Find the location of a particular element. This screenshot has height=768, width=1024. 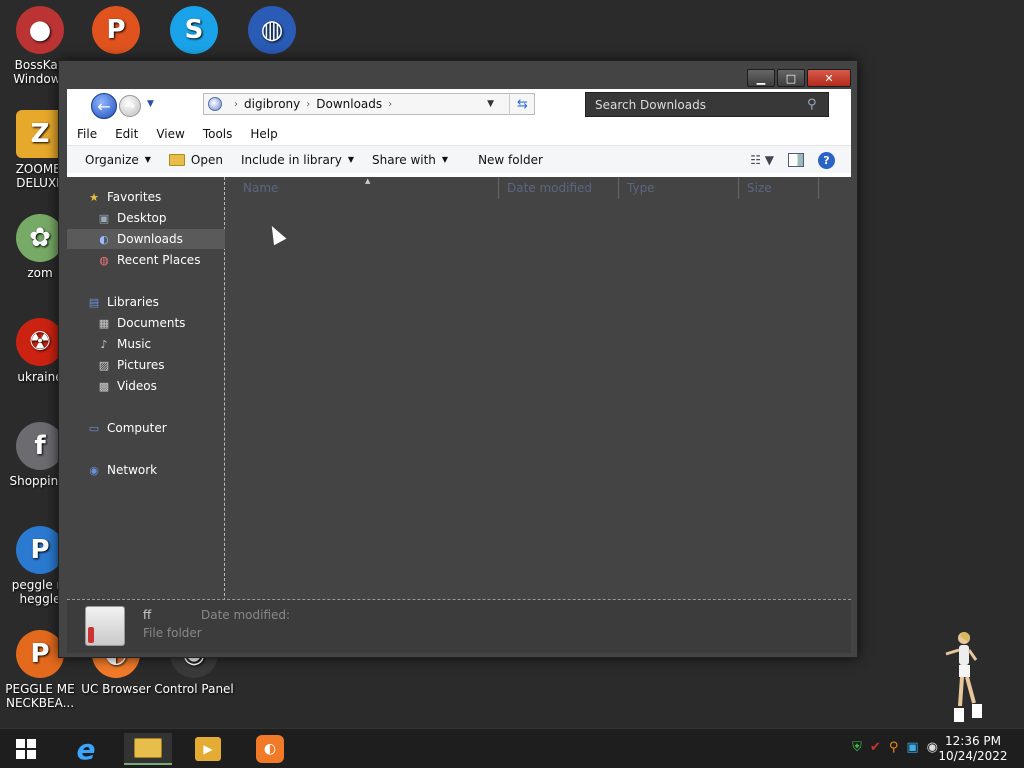

share-with-button: Share with ▼ is located at coordinates (410, 160).